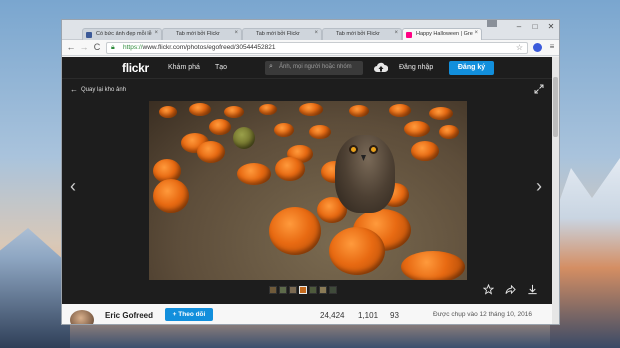  Describe the element at coordinates (84, 47) in the screenshot. I see `forward-button: →` at that location.